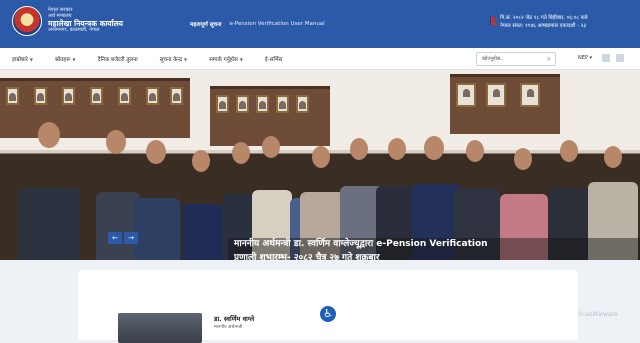 This screenshot has height=343, width=640. I want to click on nav-item-label: स्रोतहरू, so click(62, 59).